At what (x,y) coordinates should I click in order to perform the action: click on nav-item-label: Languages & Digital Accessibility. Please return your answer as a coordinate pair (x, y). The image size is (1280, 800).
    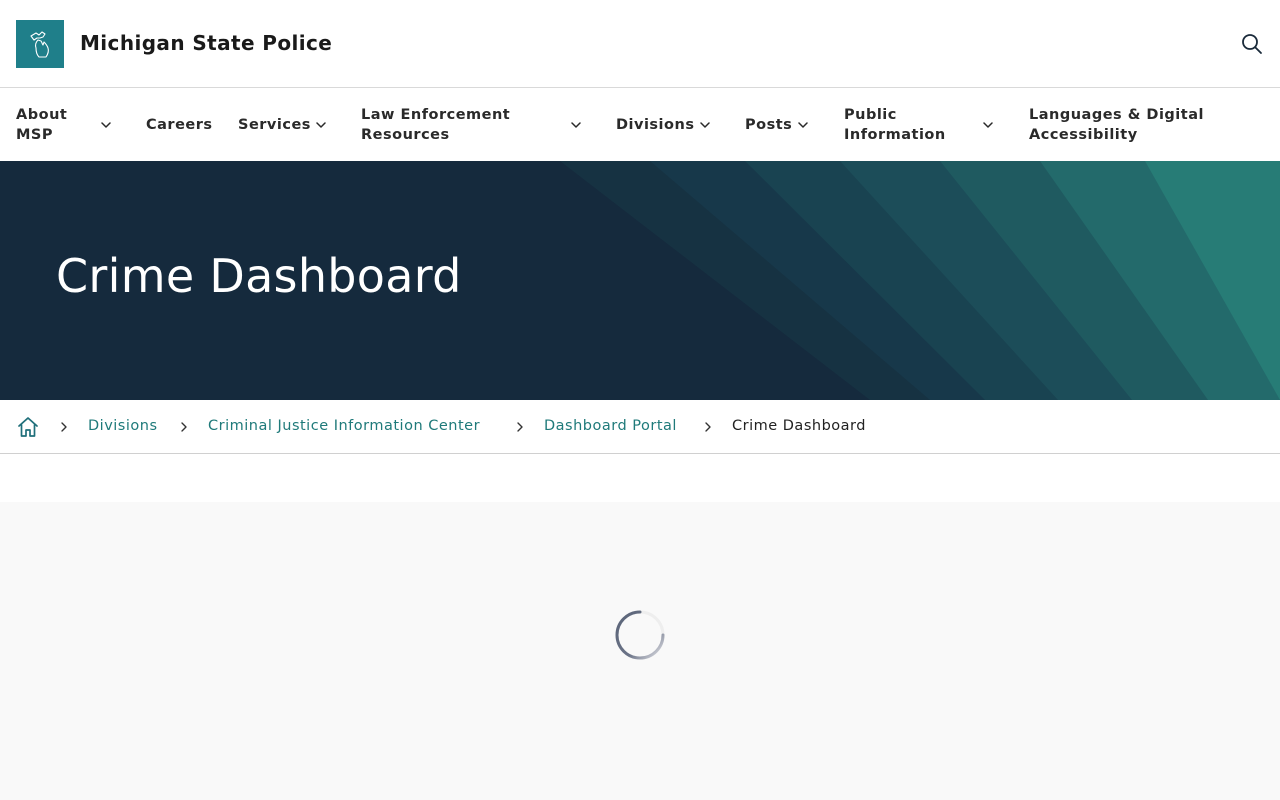
    Looking at the image, I should click on (1116, 125).